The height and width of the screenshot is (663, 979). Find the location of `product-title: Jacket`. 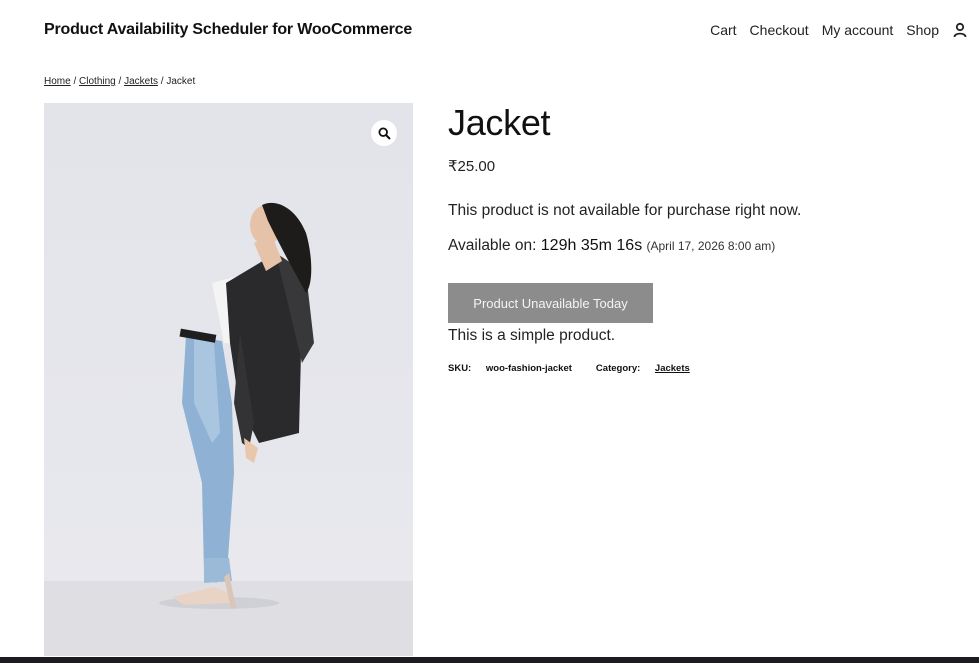

product-title: Jacket is located at coordinates (499, 122).